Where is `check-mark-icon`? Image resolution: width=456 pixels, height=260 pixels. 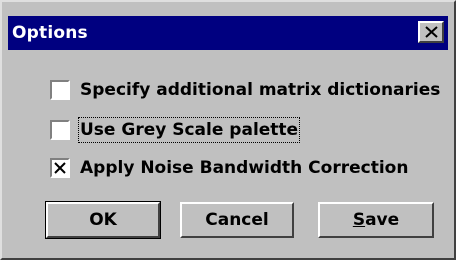
check-mark-icon is located at coordinates (60, 168).